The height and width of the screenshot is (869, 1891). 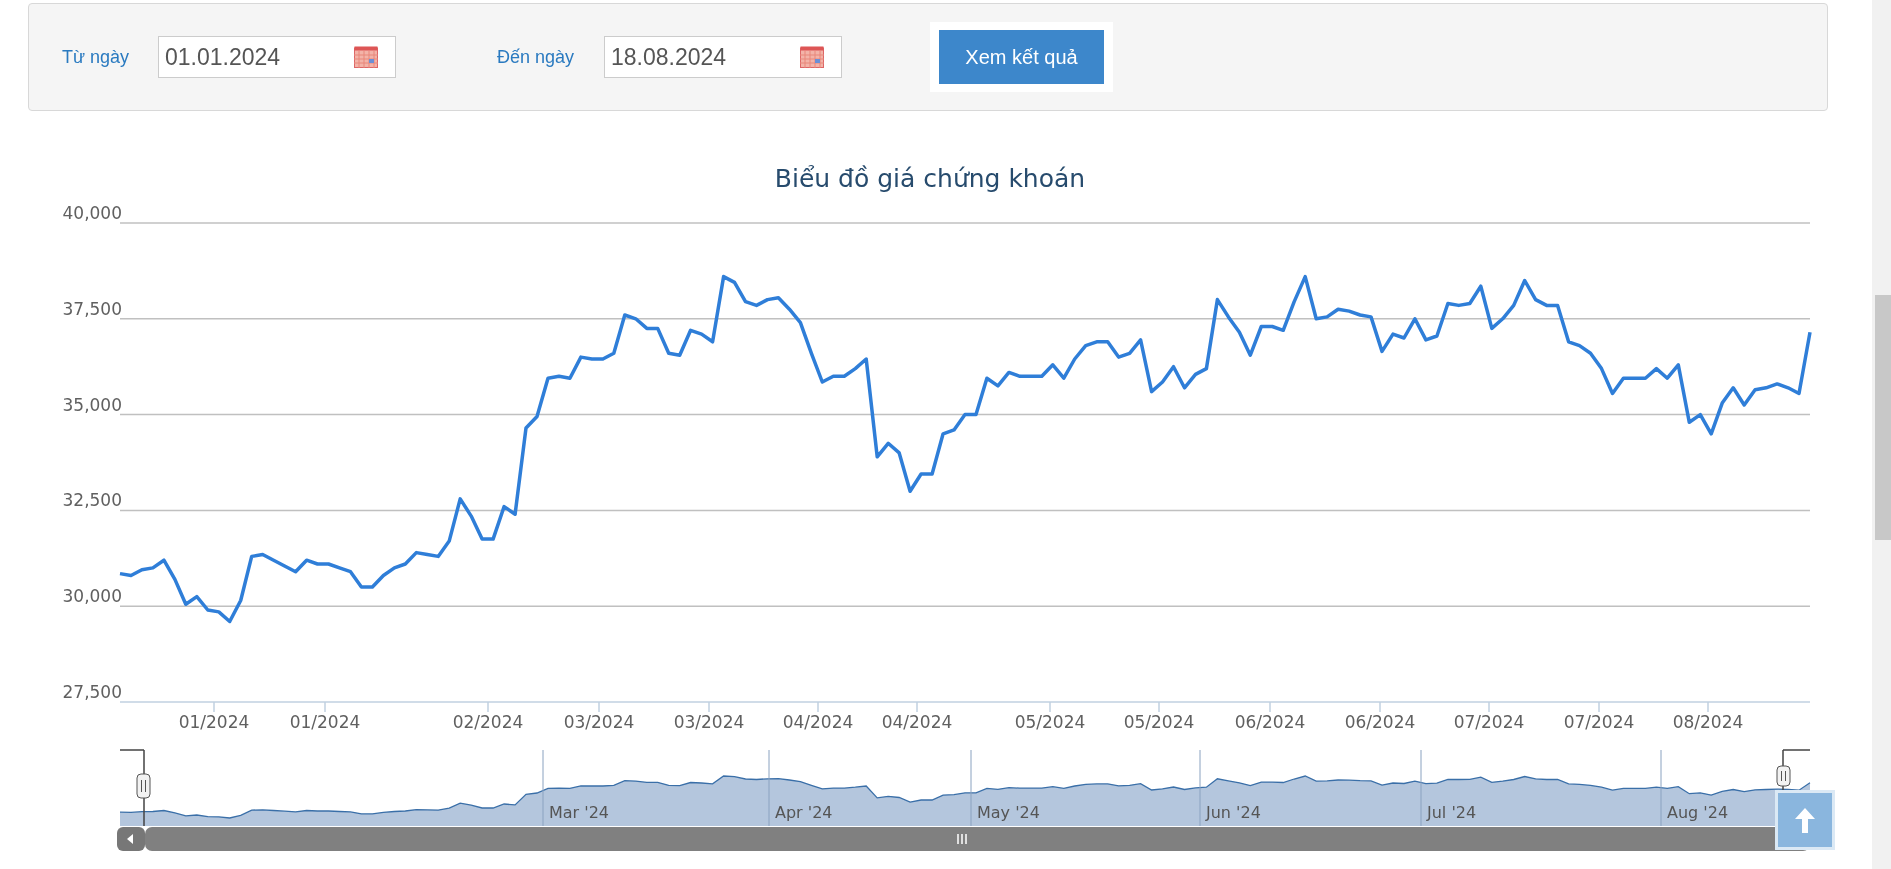 I want to click on navigator-label: Jun '24, so click(x=1233, y=812).